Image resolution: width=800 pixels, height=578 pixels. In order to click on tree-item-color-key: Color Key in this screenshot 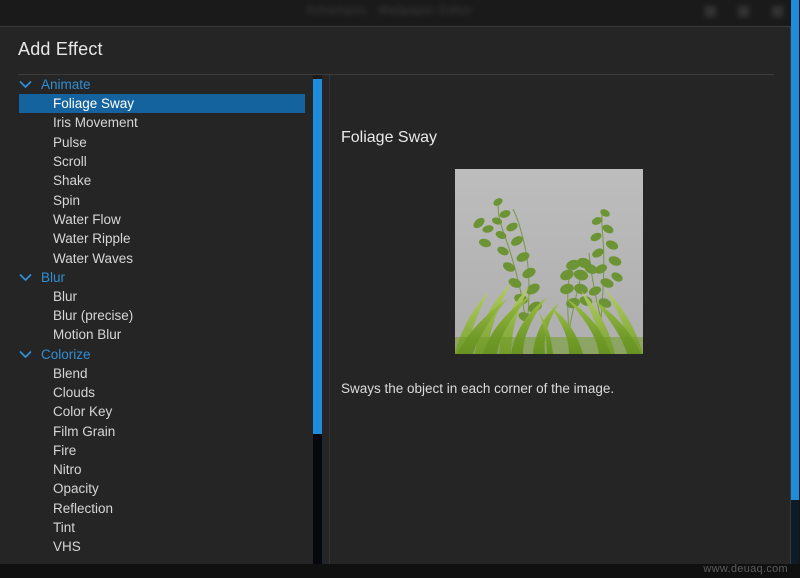, I will do `click(161, 411)`.